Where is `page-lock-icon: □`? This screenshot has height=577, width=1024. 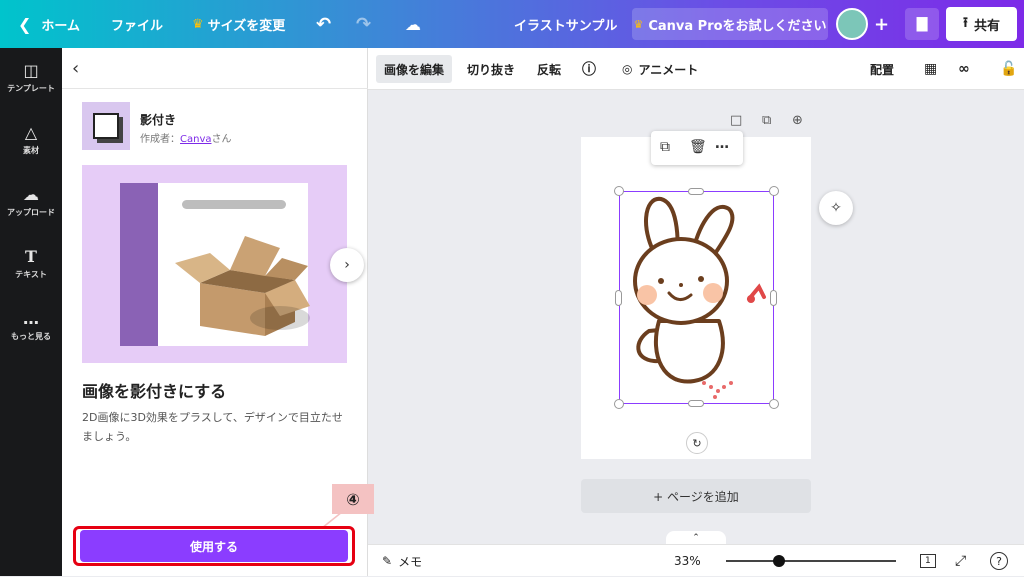 page-lock-icon: □ is located at coordinates (736, 120).